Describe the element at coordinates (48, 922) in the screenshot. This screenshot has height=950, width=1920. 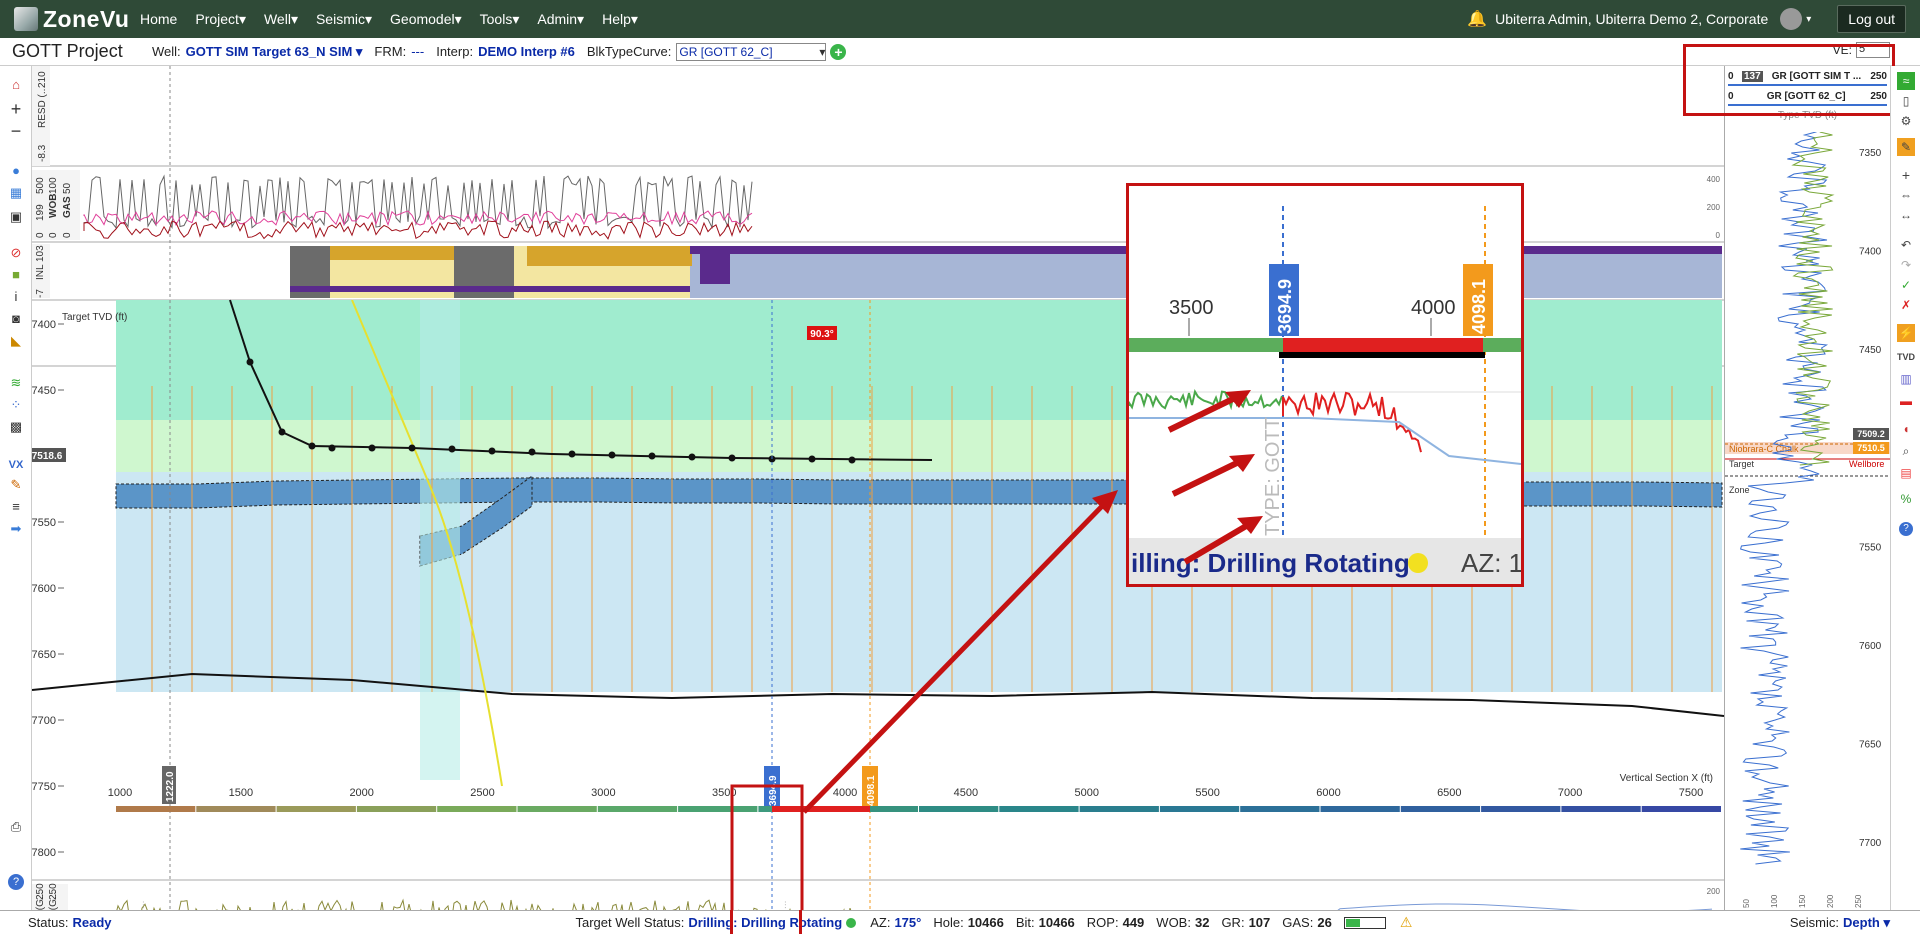
I see `status-label: Status:` at that location.